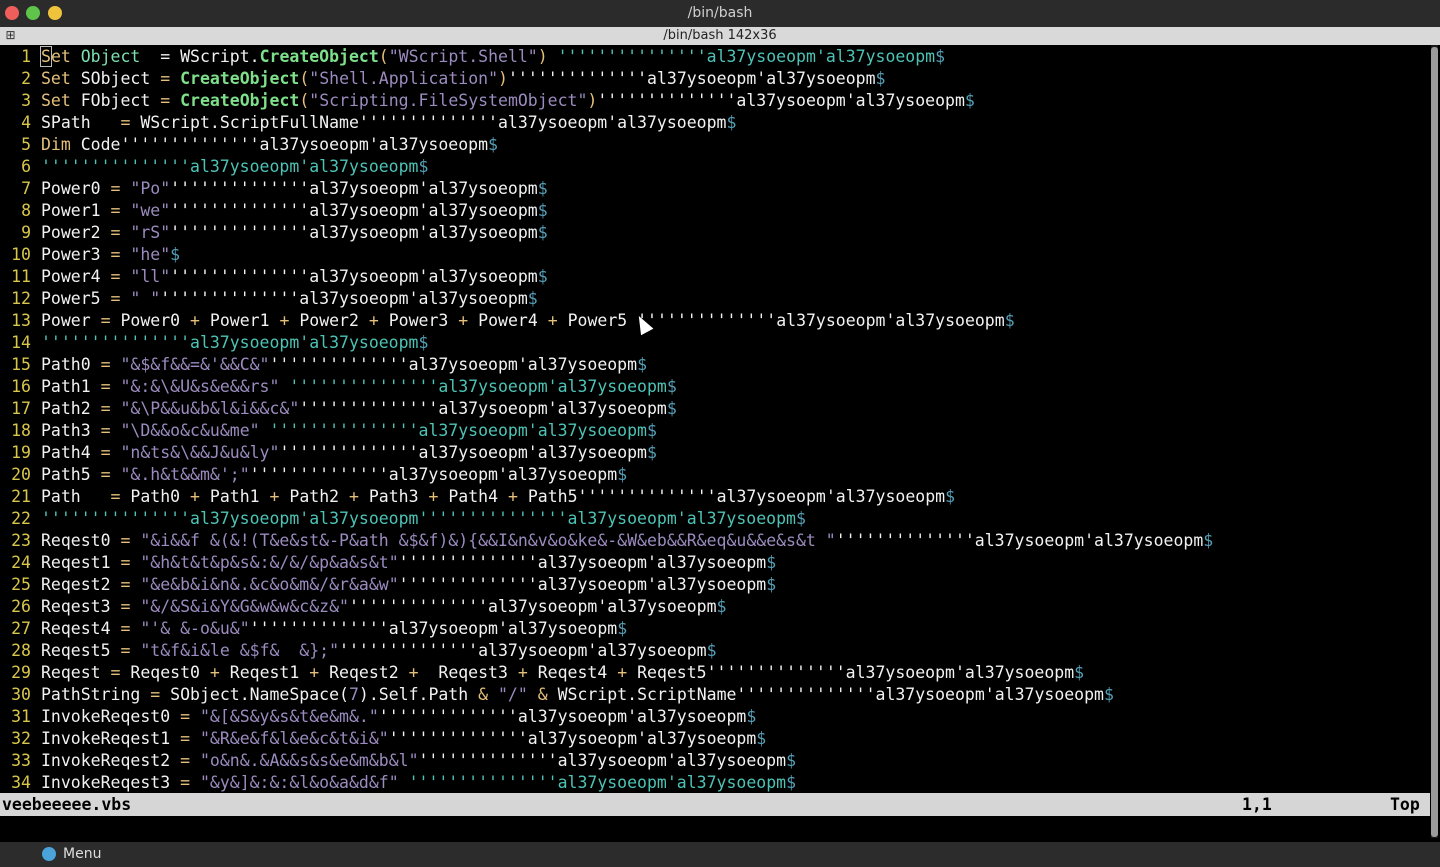  What do you see at coordinates (21, 760) in the screenshot?
I see `line-number: 33` at bounding box center [21, 760].